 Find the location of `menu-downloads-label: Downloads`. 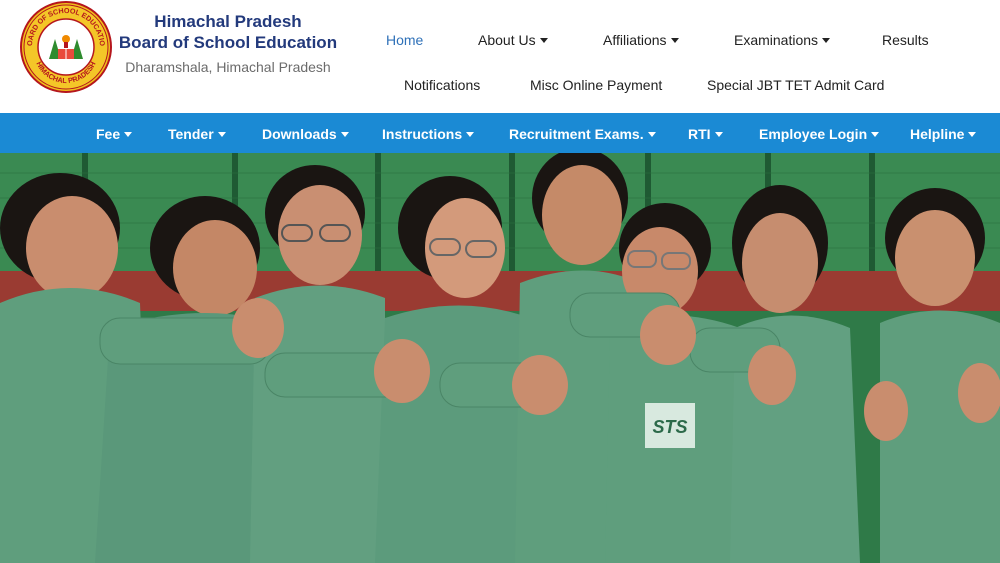

menu-downloads-label: Downloads is located at coordinates (299, 134).